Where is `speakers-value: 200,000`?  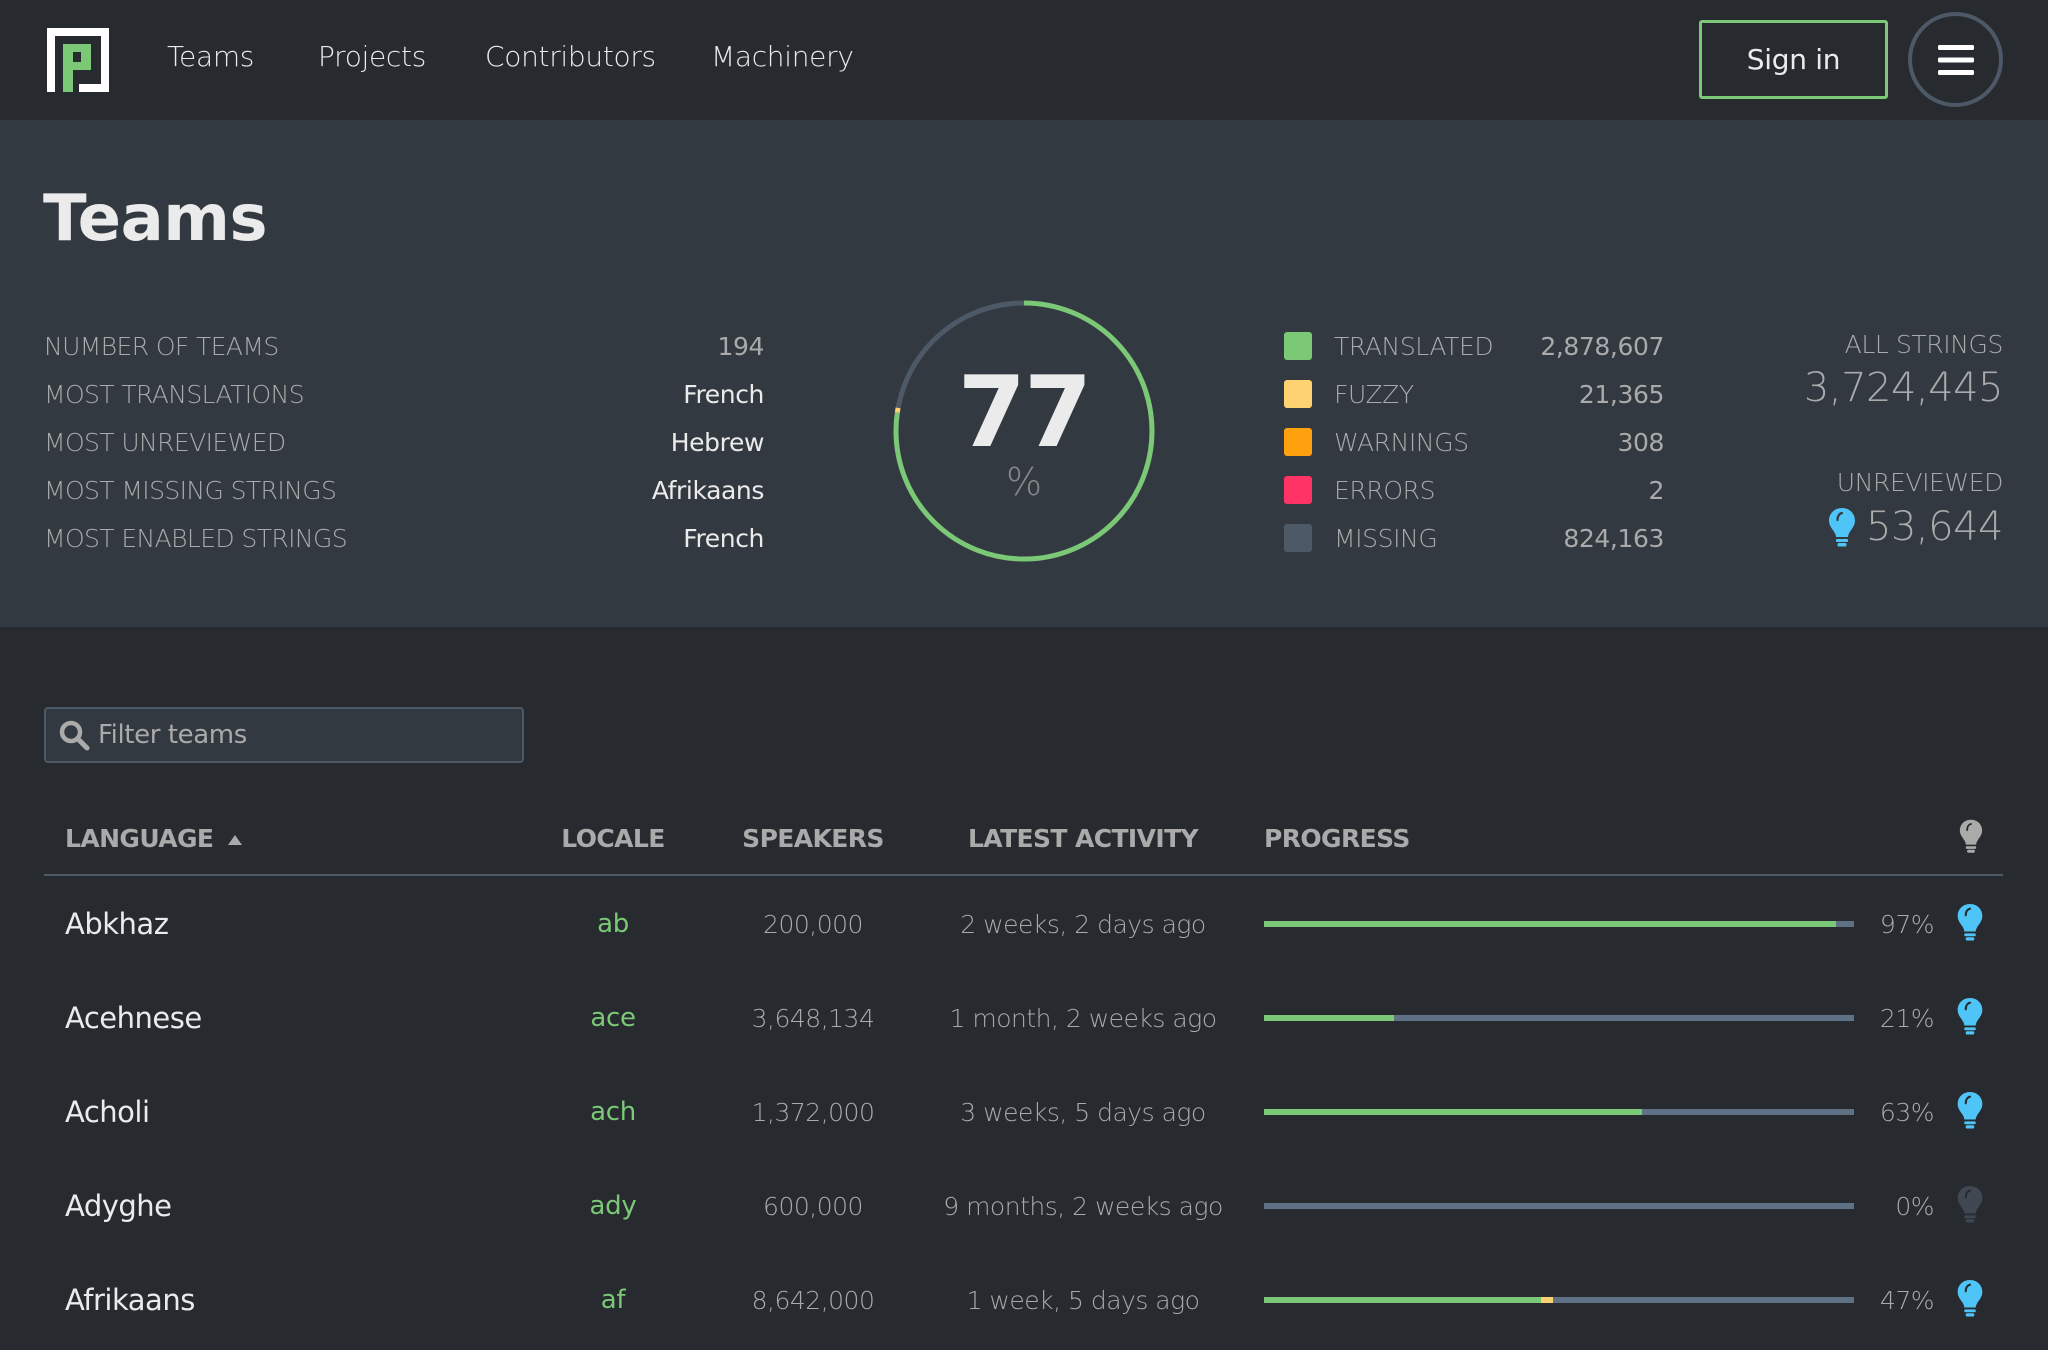
speakers-value: 200,000 is located at coordinates (813, 924).